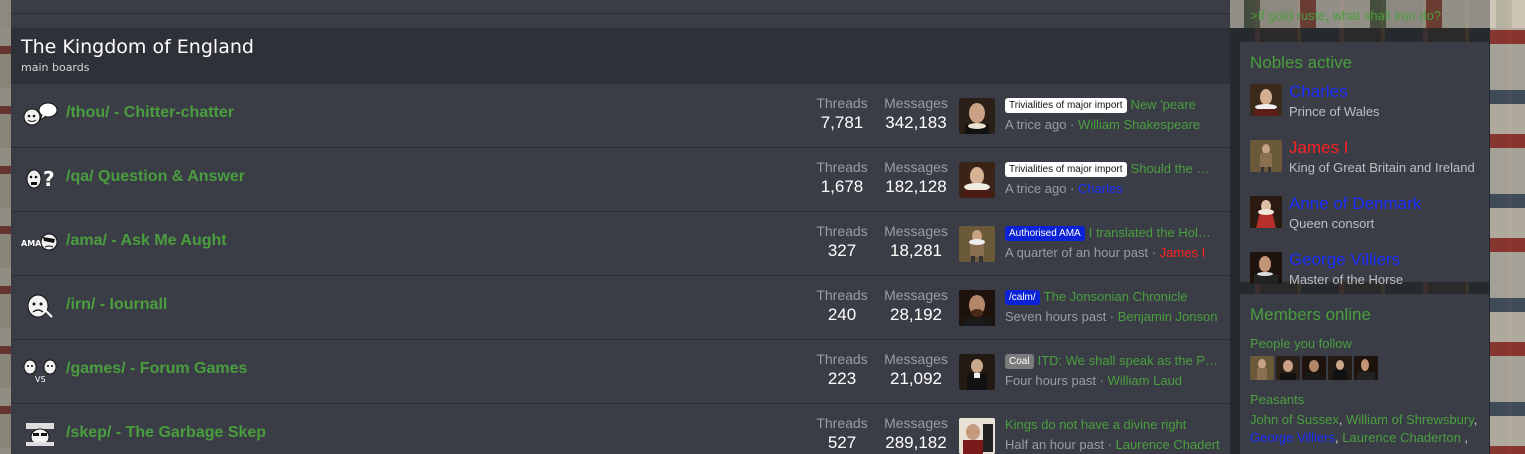  Describe the element at coordinates (1410, 419) in the screenshot. I see `member-link: William of Shrewsbury` at that location.